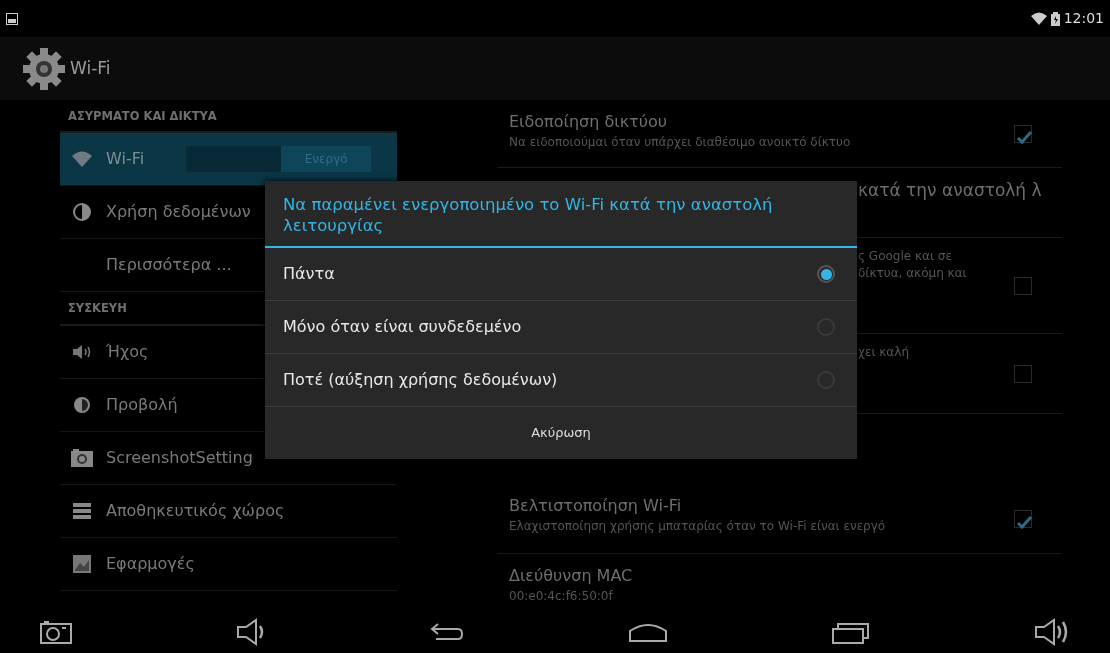 This screenshot has width=1110, height=653. Describe the element at coordinates (912, 273) in the screenshot. I see `preference-summary: δίκτυα, ακόμη και` at that location.